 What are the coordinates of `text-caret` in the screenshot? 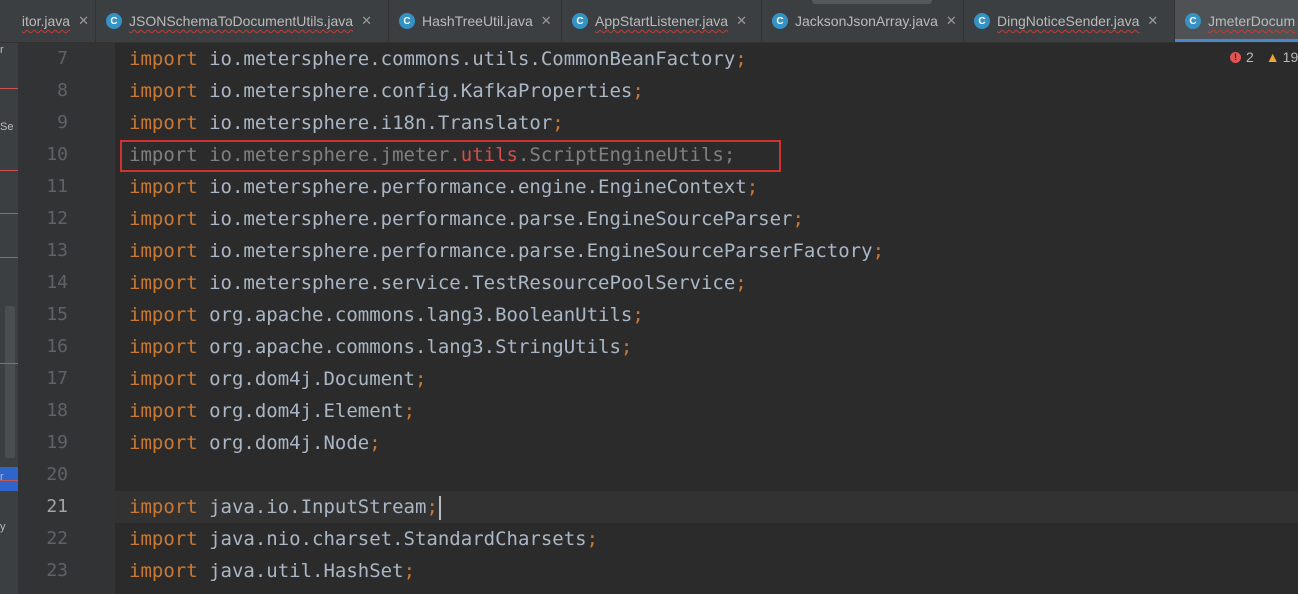 It's located at (439, 507).